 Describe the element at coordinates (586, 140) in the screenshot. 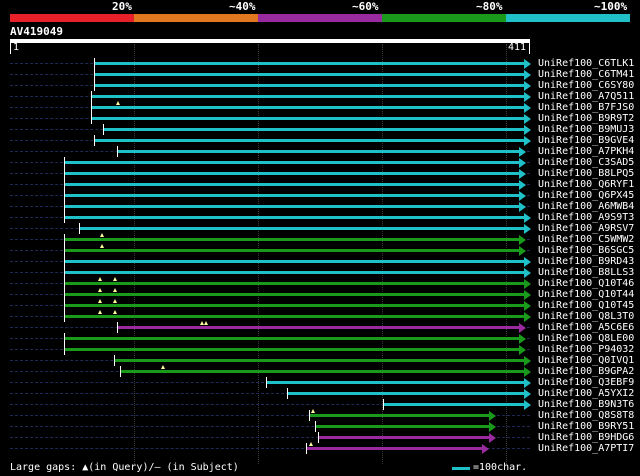

I see `hit-label: UniRef100_B9GVE4` at that location.